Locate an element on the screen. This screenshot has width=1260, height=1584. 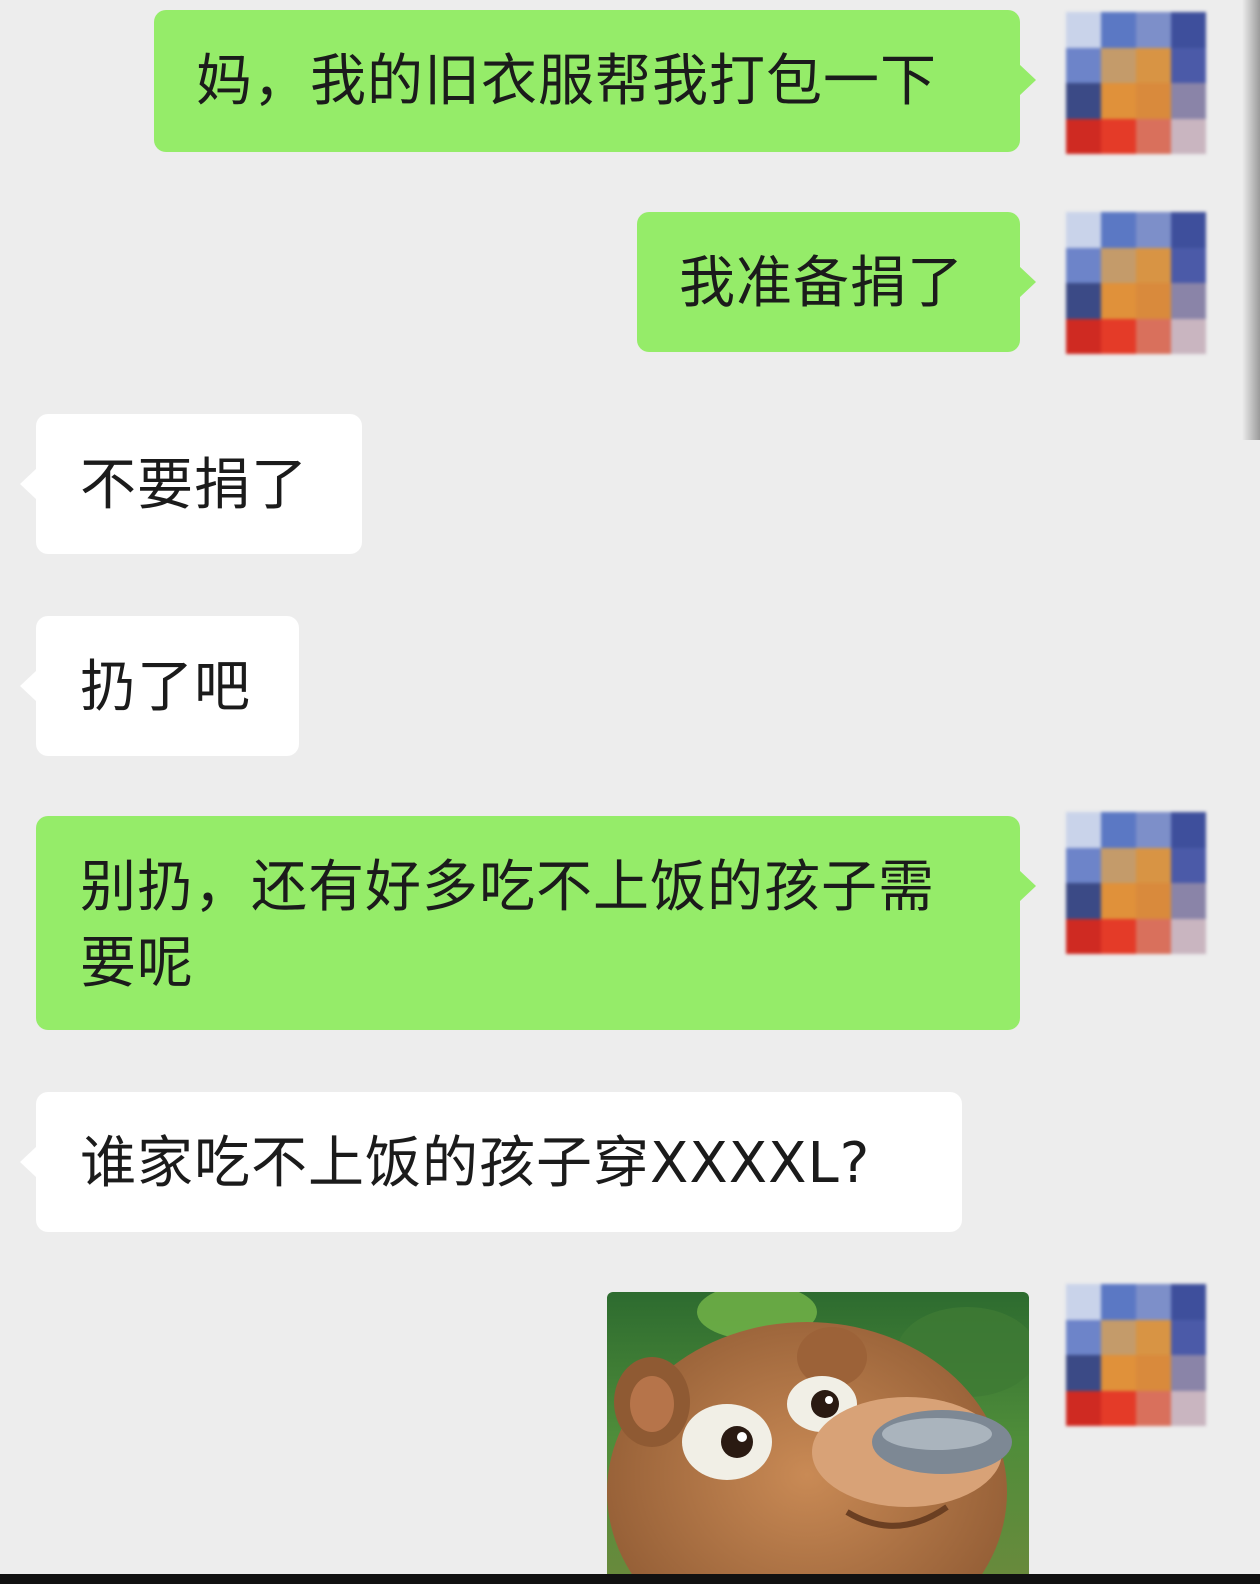
message-text: 扔了吧 is located at coordinates (165, 687).